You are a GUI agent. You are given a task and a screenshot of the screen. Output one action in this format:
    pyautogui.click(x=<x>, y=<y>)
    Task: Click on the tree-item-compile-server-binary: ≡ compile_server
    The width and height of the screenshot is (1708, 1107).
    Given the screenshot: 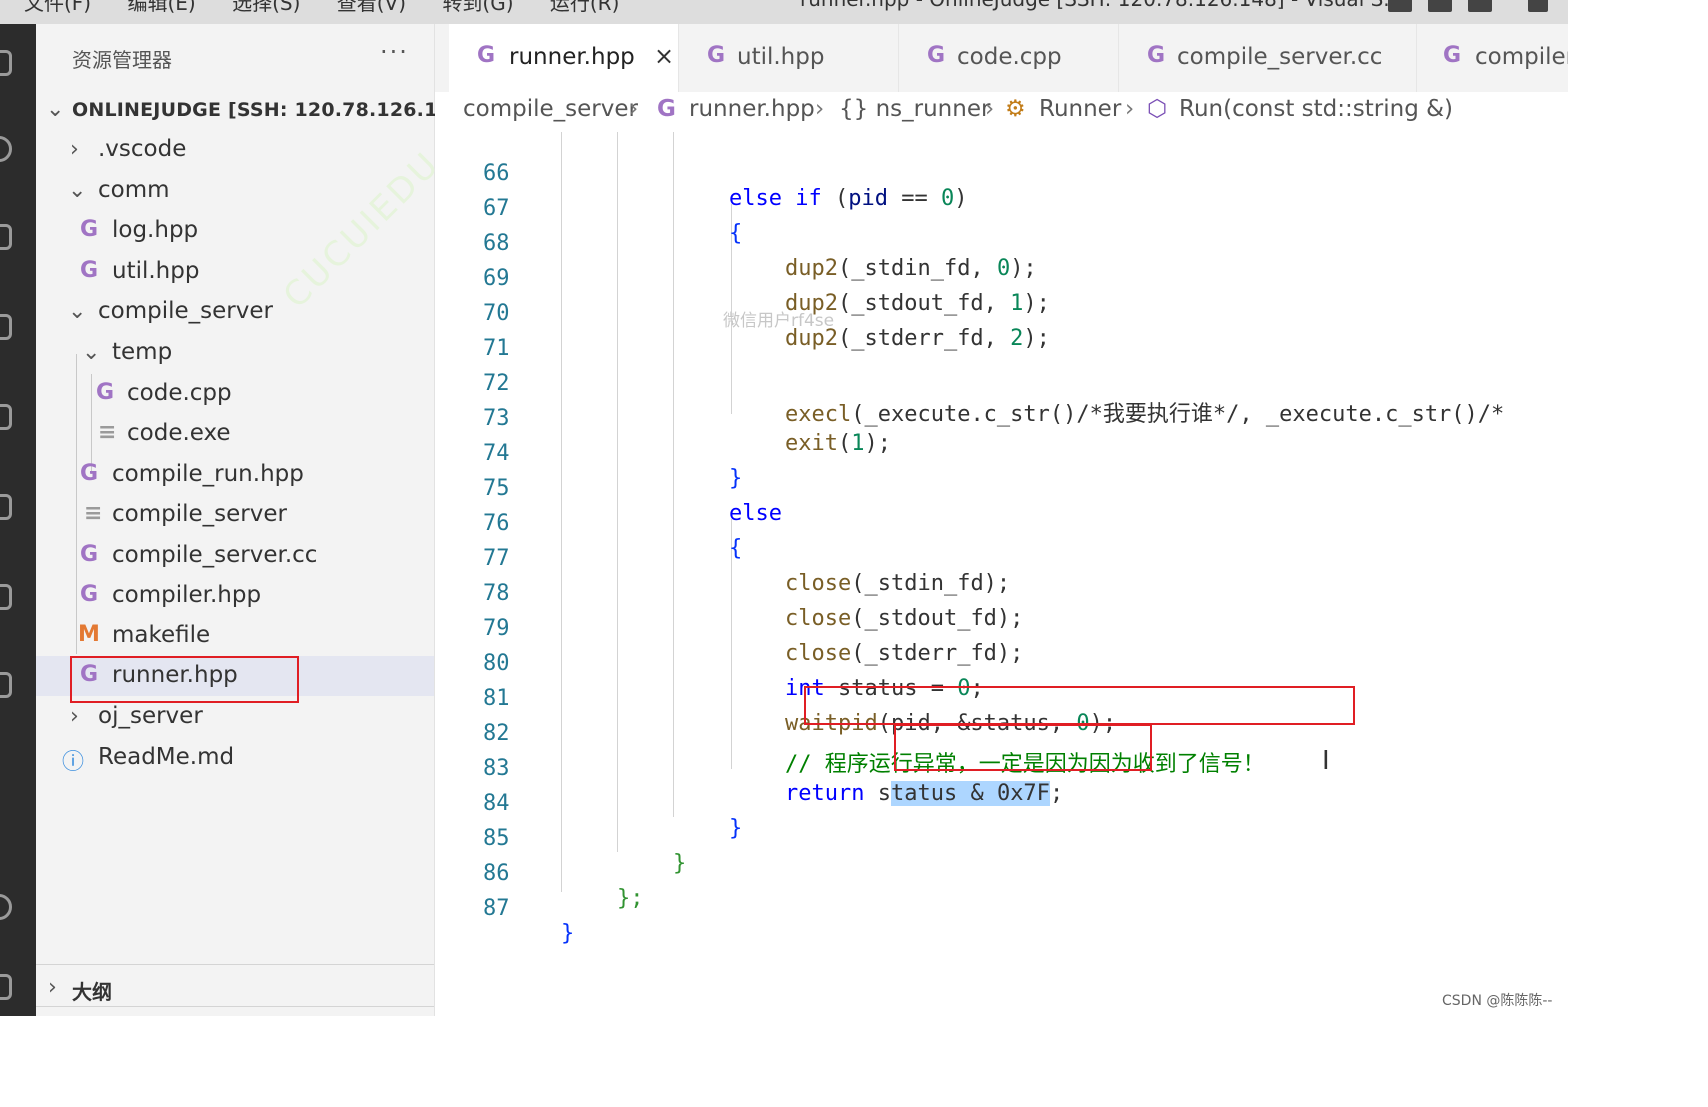 What is the action you would take?
    pyautogui.click(x=235, y=515)
    